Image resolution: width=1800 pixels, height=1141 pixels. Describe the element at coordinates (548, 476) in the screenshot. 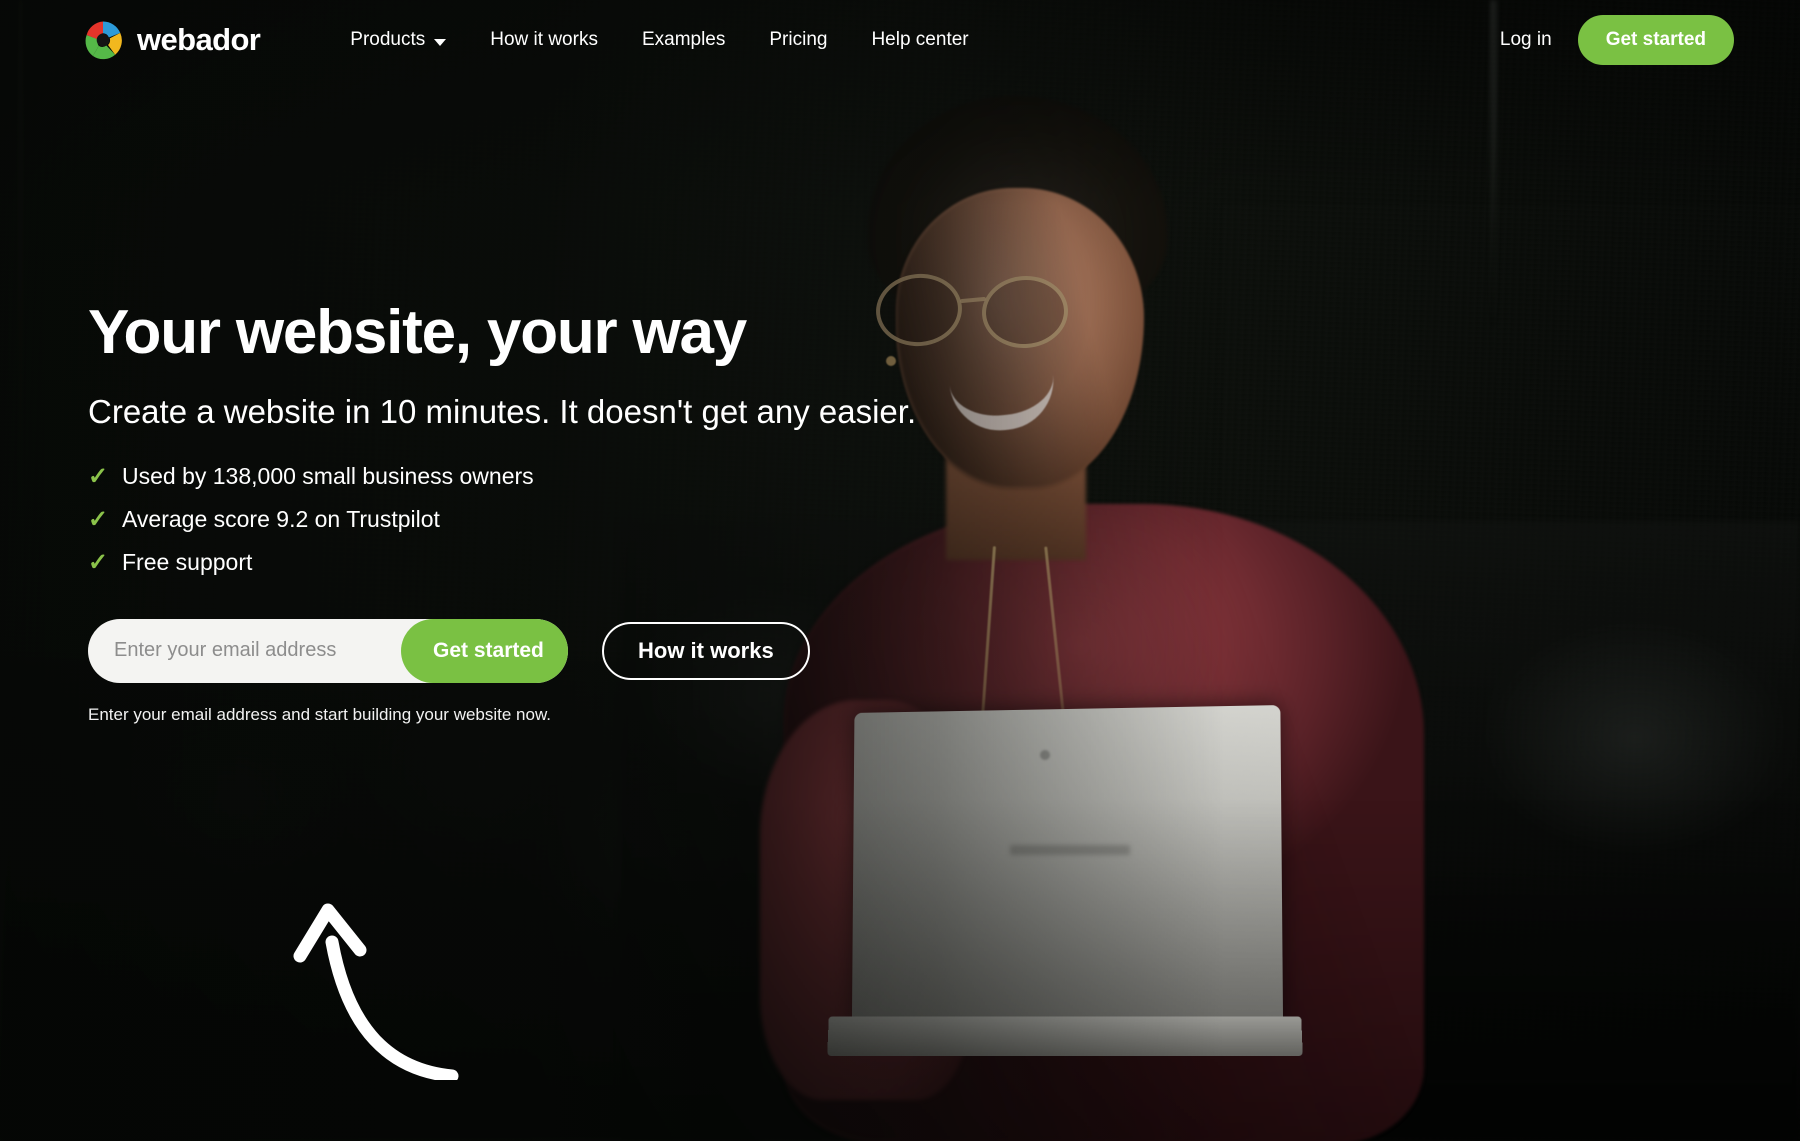

I see `list-item: ✓ Used by 138,000 small business owners` at that location.